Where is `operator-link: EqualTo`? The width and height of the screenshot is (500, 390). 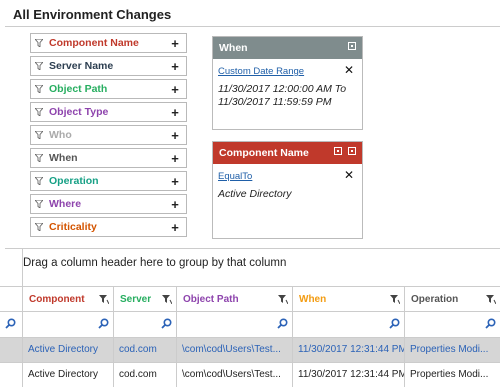
operator-link: EqualTo is located at coordinates (235, 176).